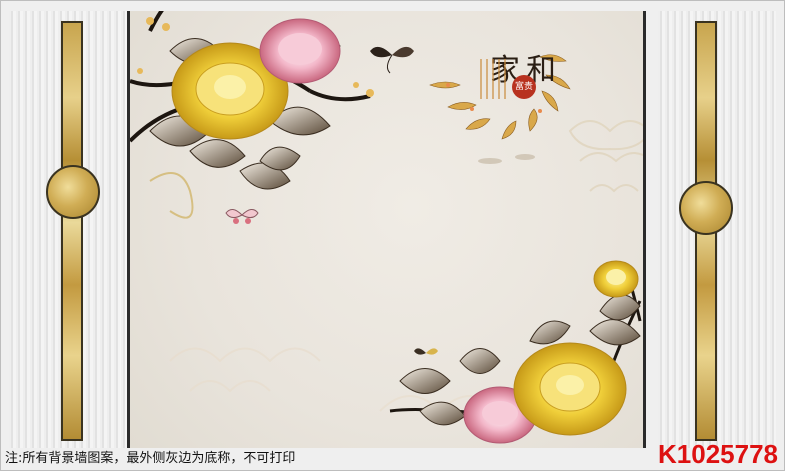  I want to click on calligraphy-title: 家和 富贵, so click(530, 85).